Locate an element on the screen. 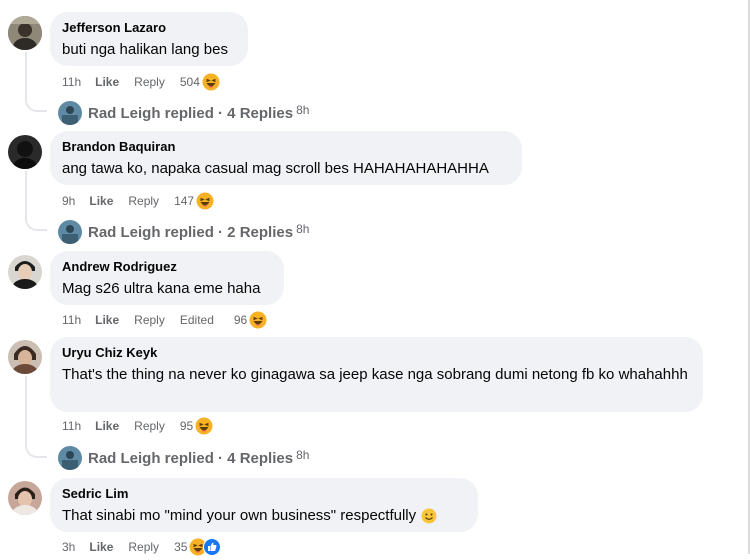  like-emoji-icon is located at coordinates (212, 547).